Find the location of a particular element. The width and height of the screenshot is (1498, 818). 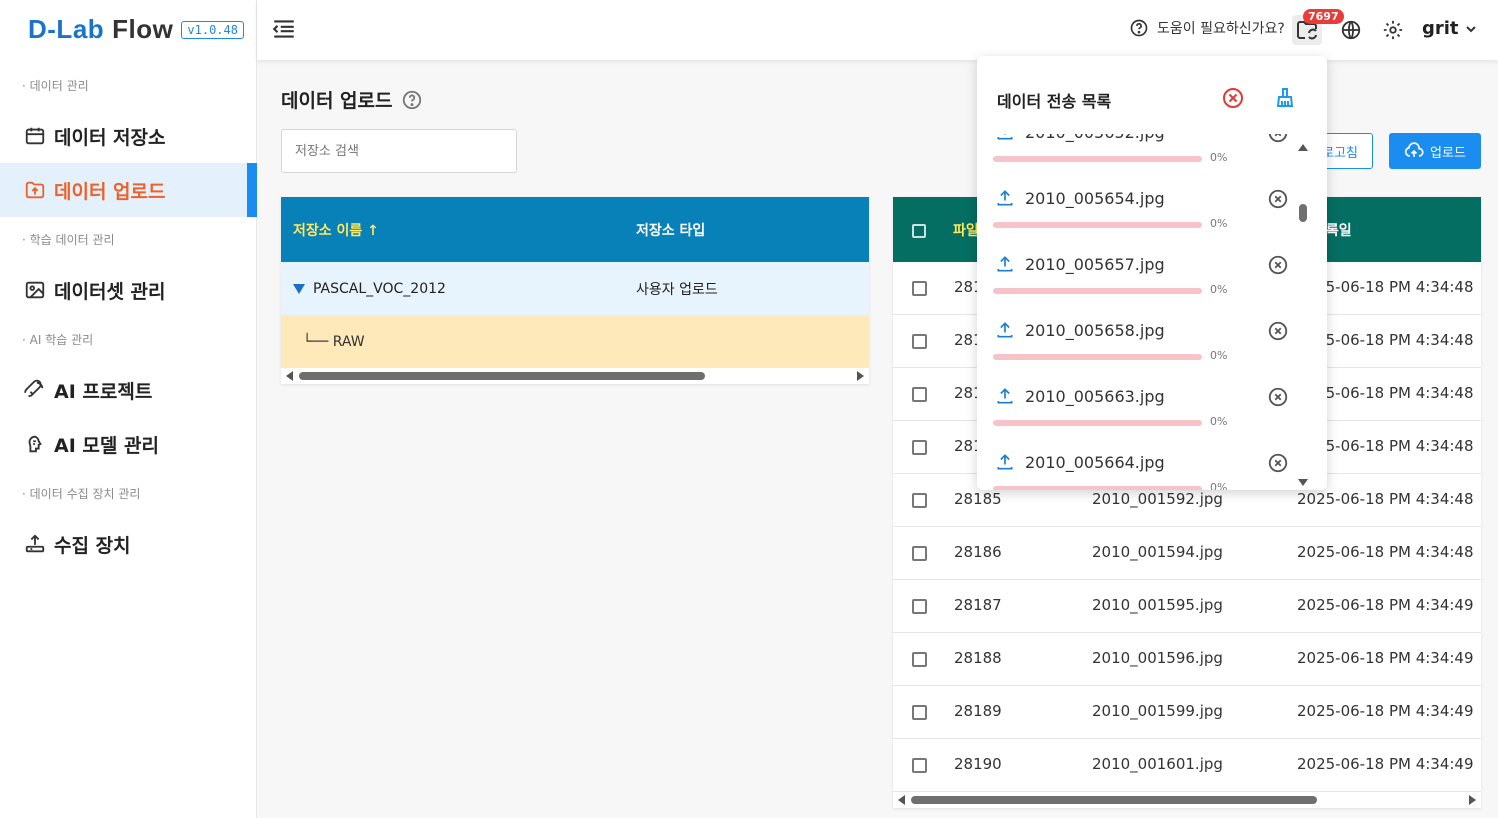

transfer-item: 2010_005664.jpg 0% is located at coordinates (1136, 471).